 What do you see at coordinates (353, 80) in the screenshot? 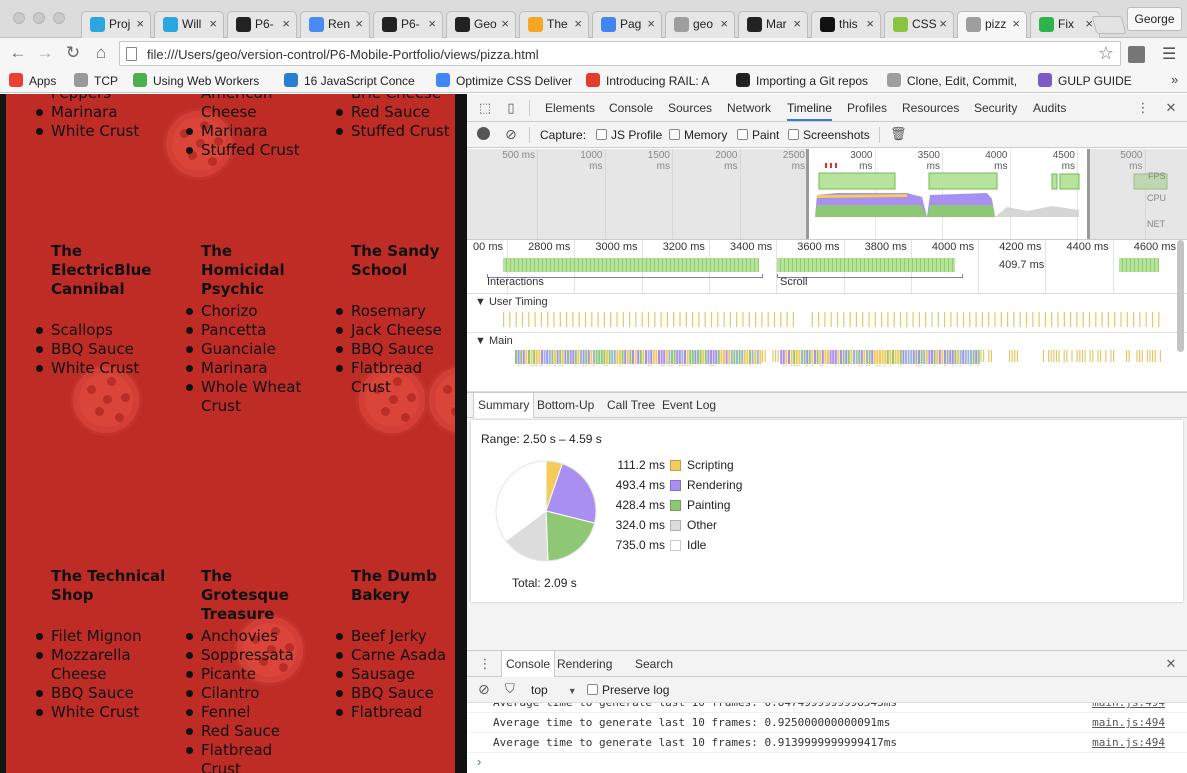
I see `bookmark-item: 16 JavaScript Conce` at bounding box center [353, 80].